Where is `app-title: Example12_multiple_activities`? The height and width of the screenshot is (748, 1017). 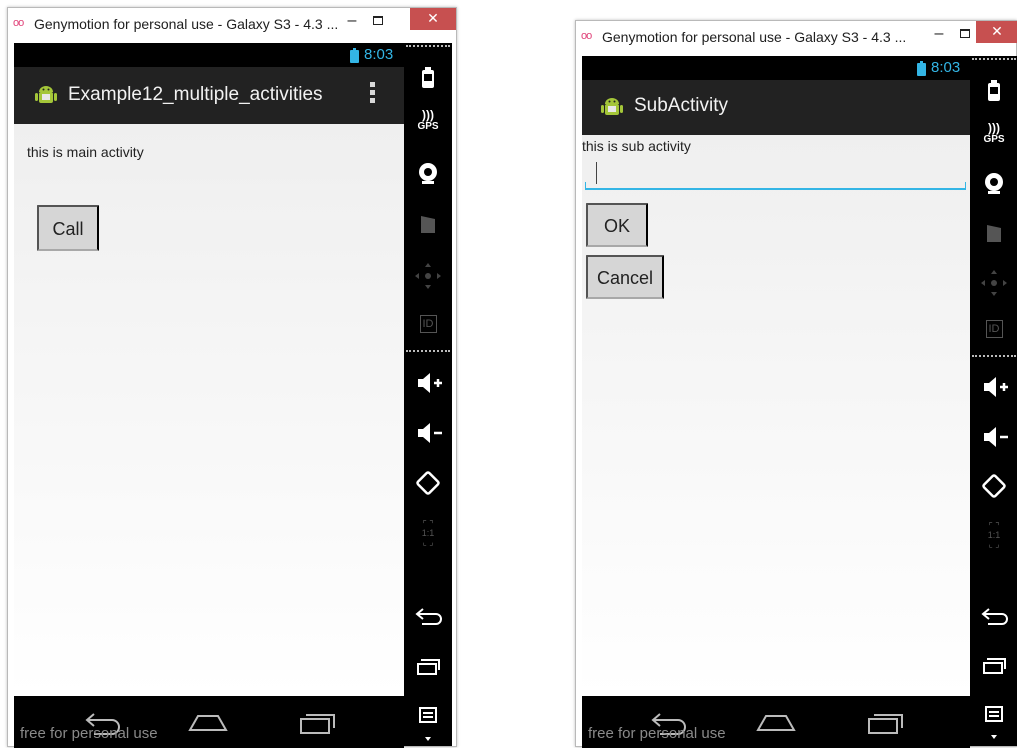
app-title: Example12_multiple_activities is located at coordinates (195, 94).